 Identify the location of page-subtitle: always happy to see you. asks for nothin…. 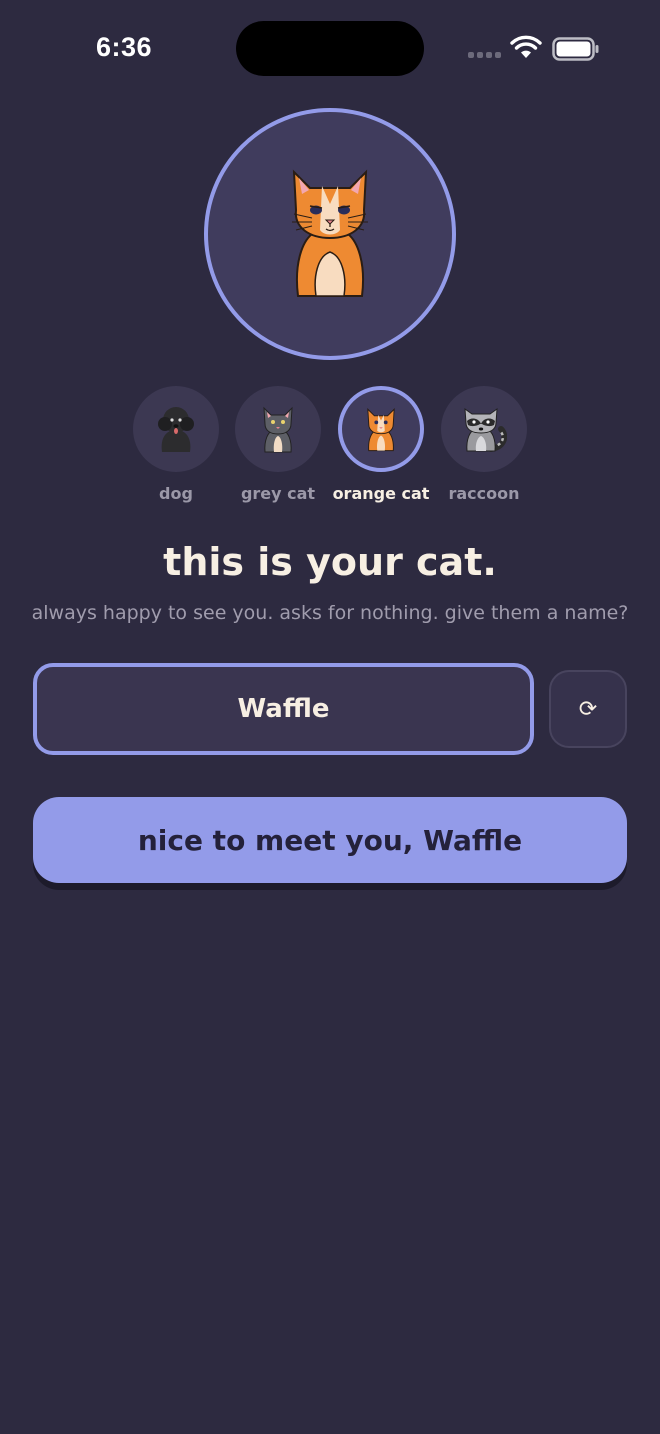
(330, 613).